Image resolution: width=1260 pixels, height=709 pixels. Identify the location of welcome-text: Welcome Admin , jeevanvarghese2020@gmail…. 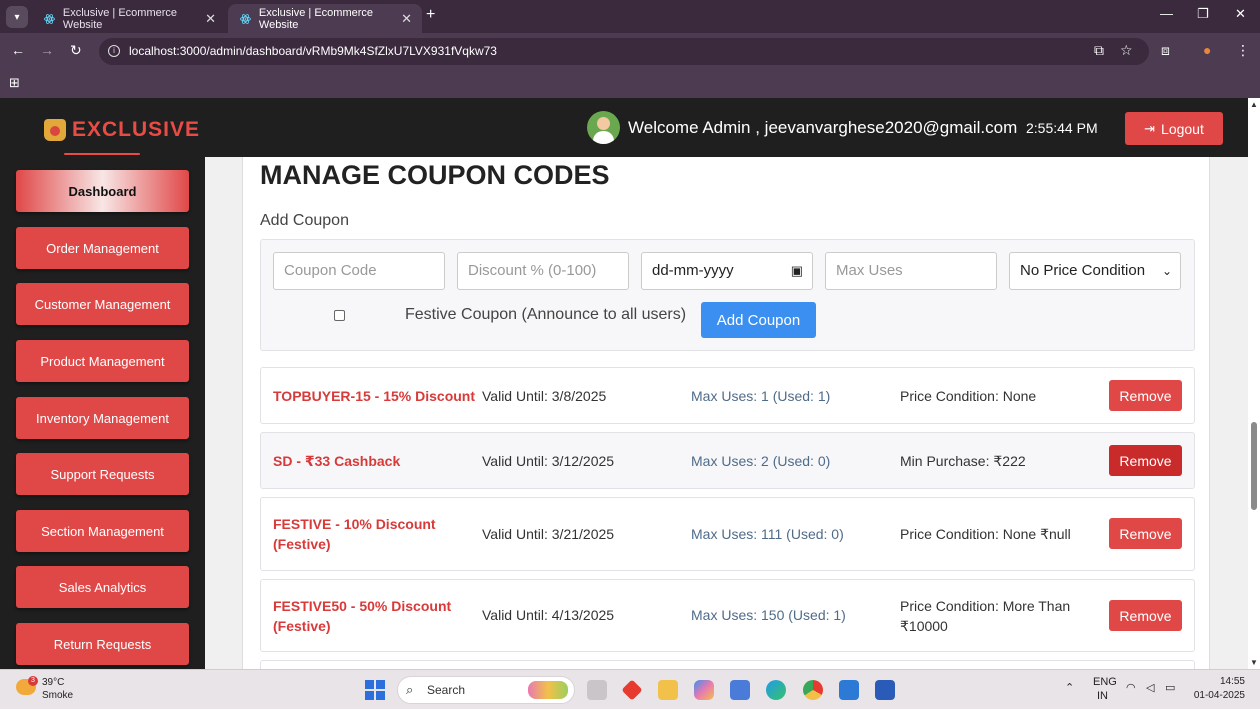
(823, 127).